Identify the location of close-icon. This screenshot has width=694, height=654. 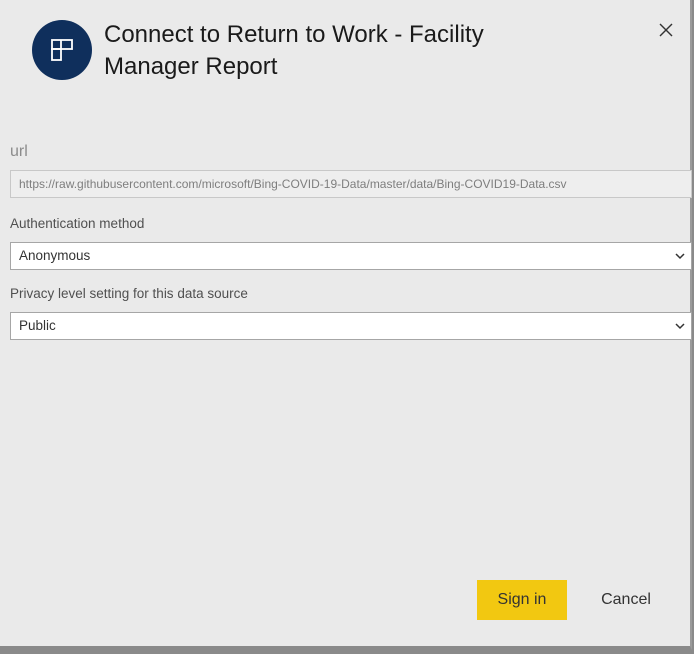
(666, 30).